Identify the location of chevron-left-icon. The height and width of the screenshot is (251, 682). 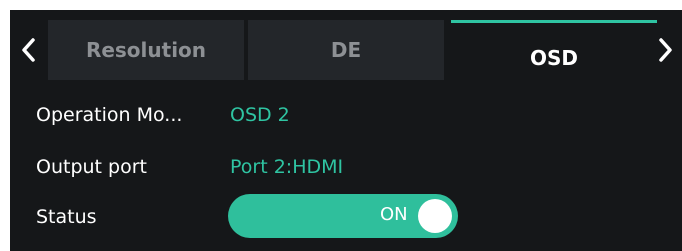
(28, 50).